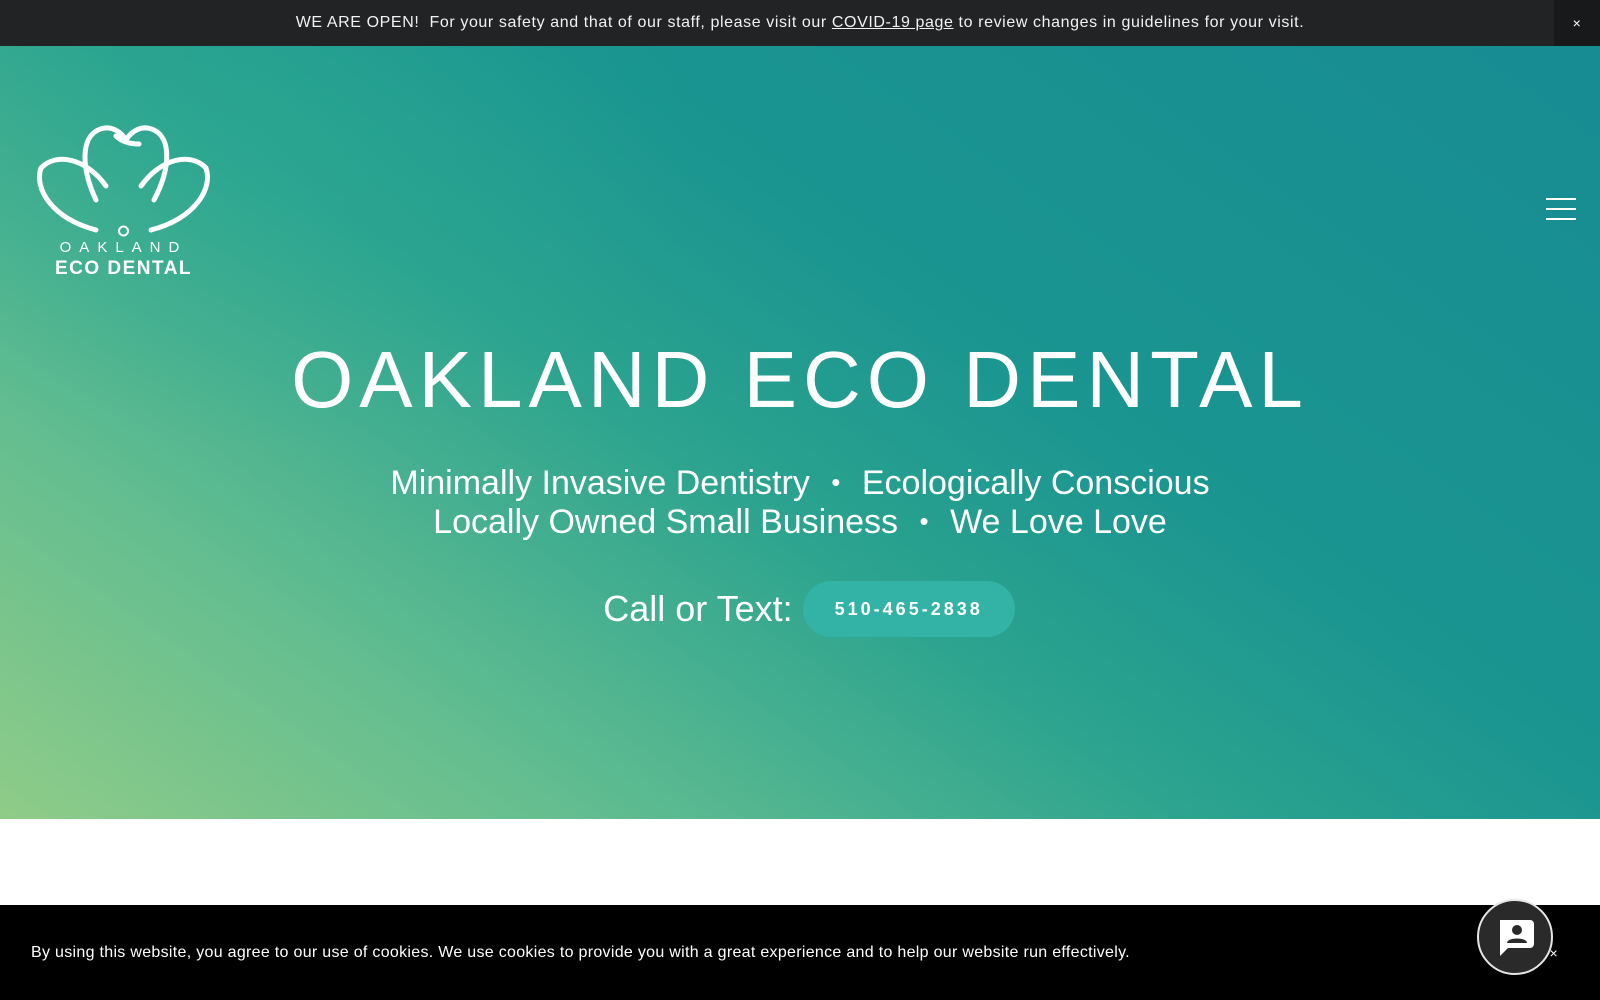  What do you see at coordinates (893, 22) in the screenshot?
I see `covid-page-link: COVID-19 page` at bounding box center [893, 22].